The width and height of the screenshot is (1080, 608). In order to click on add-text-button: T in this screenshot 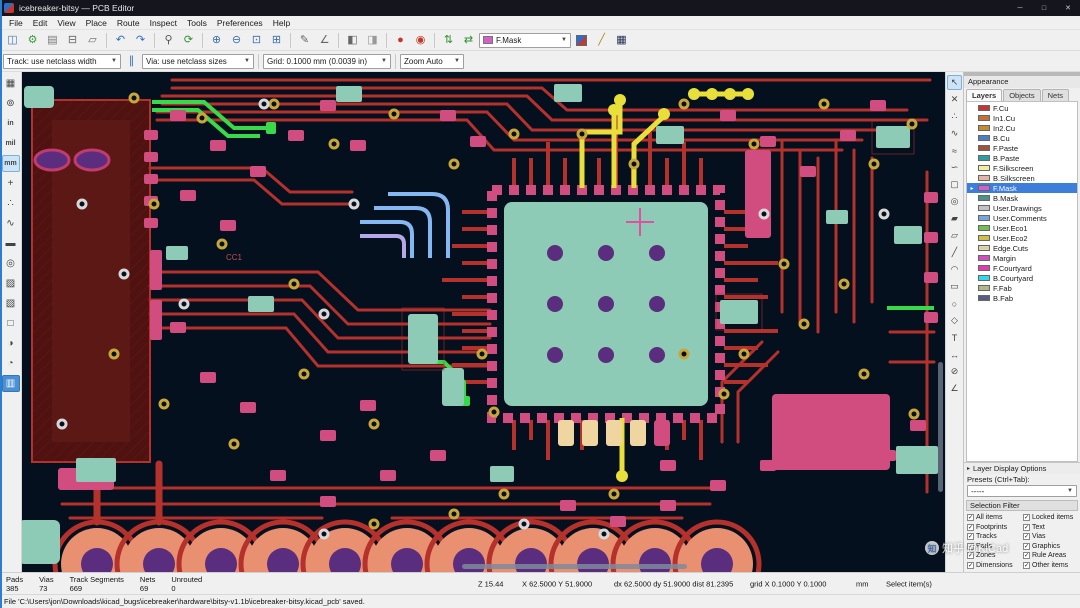, I will do `click(954, 337)`.